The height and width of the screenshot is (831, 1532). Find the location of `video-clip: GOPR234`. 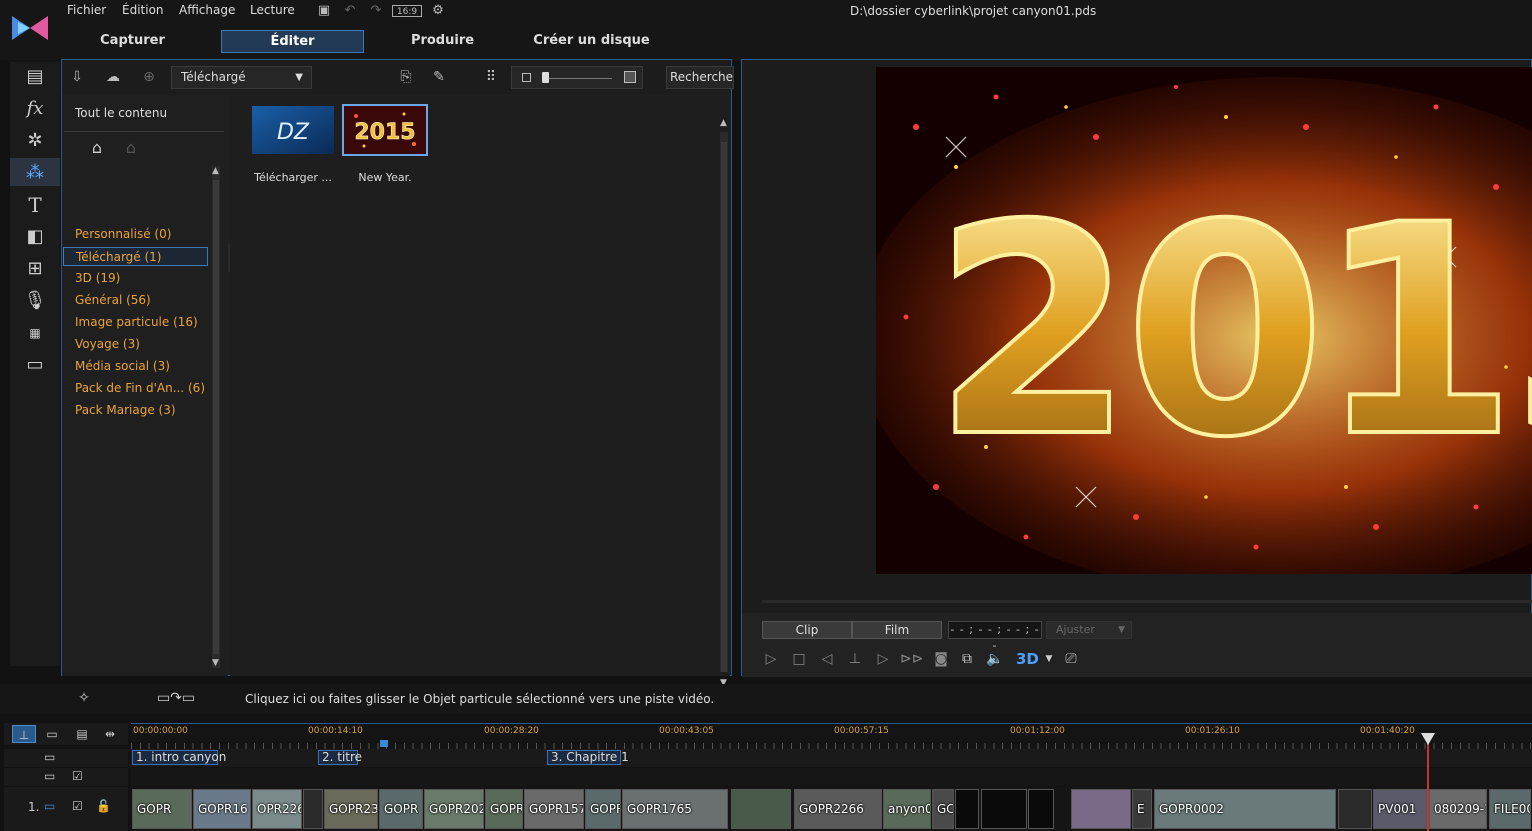

video-clip: GOPR234 is located at coordinates (351, 809).